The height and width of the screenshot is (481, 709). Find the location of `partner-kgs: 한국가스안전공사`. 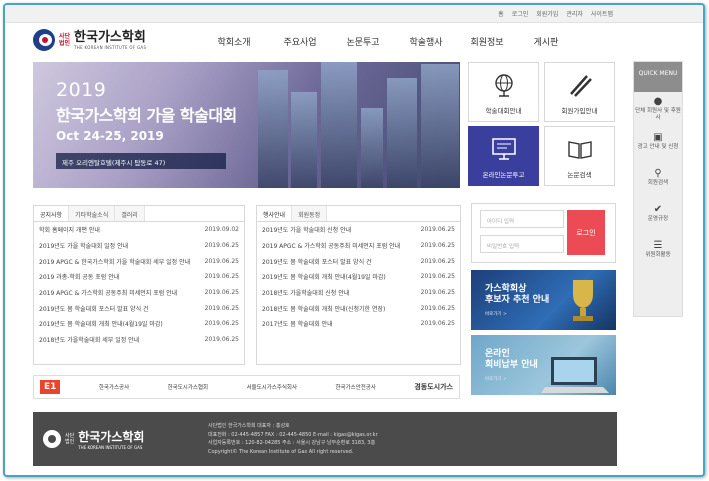

partner-kgs: 한국가스안전공사 is located at coordinates (355, 387).